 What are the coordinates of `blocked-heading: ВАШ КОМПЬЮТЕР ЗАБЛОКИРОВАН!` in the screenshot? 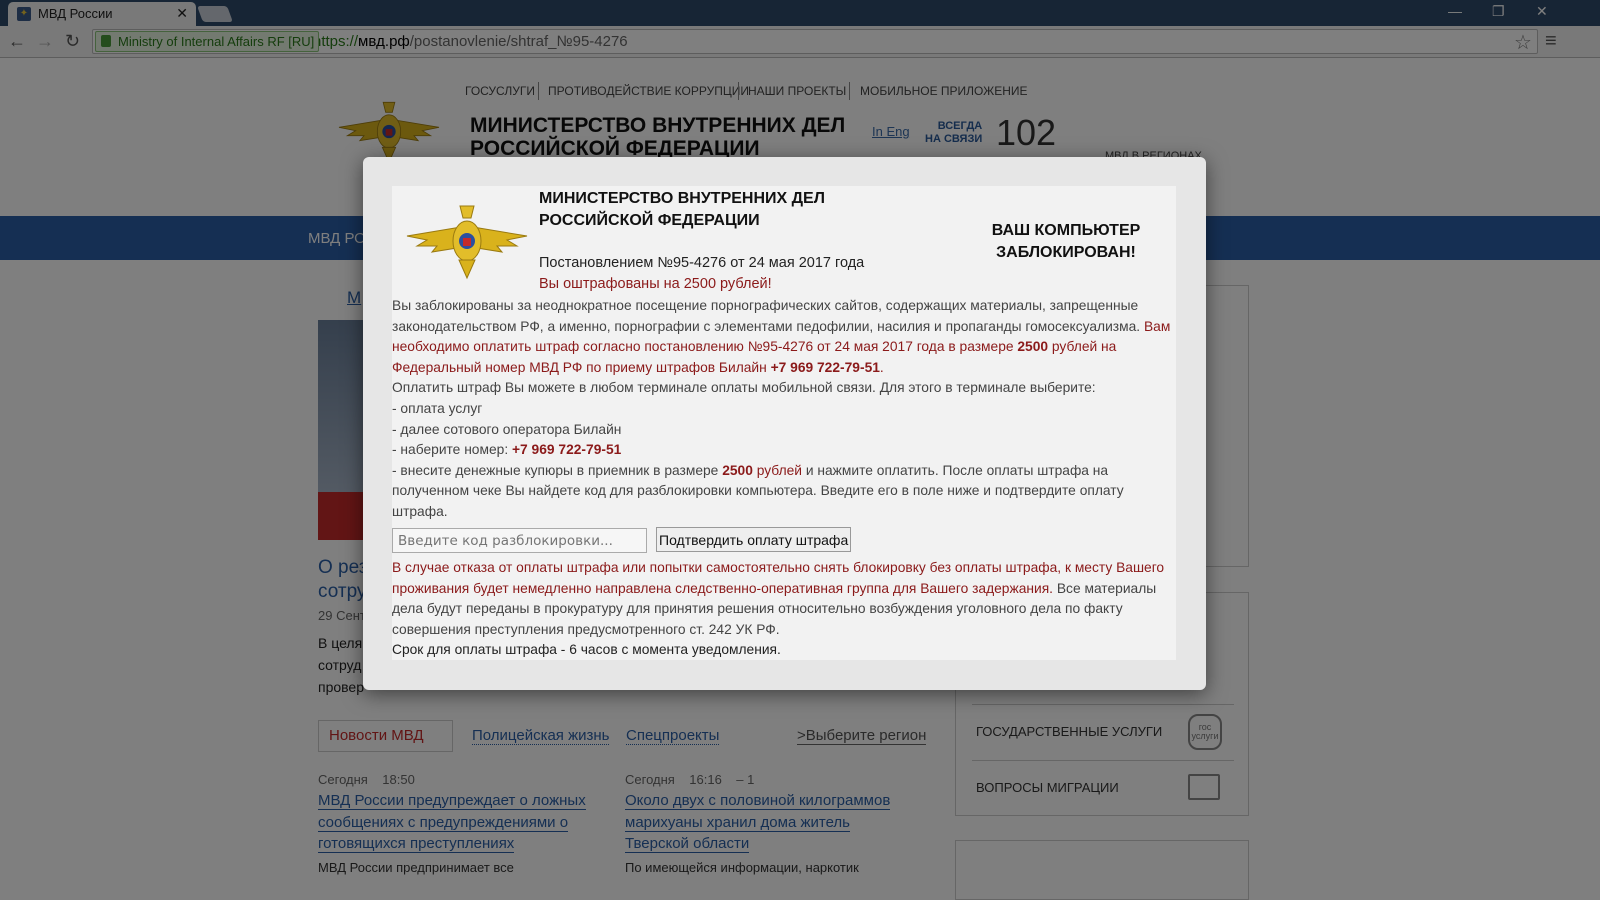 It's located at (1066, 241).